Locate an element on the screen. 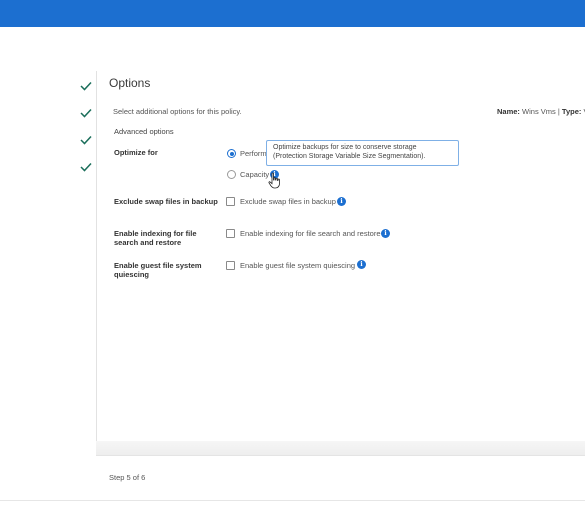  guest-quiescing-checkbox is located at coordinates (230, 265).